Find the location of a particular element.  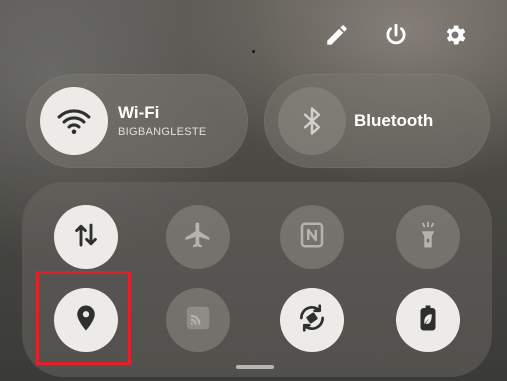

panel-drag-handle is located at coordinates (255, 367).